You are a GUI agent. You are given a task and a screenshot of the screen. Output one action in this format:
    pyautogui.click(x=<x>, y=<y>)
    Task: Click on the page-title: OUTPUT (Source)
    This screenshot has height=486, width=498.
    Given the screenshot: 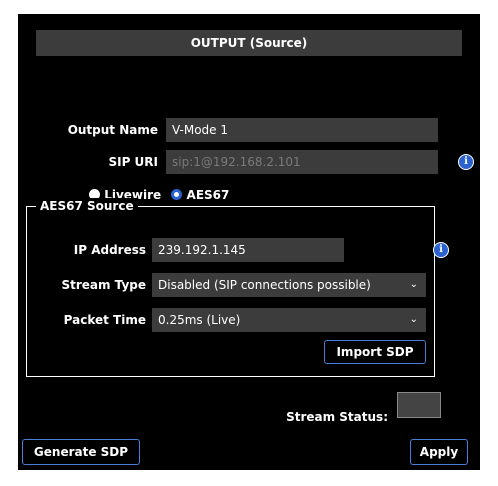 What is the action you would take?
    pyautogui.click(x=249, y=43)
    